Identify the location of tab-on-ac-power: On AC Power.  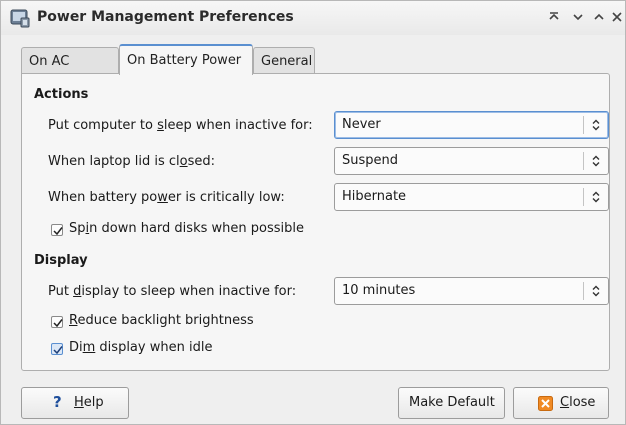
(70, 71).